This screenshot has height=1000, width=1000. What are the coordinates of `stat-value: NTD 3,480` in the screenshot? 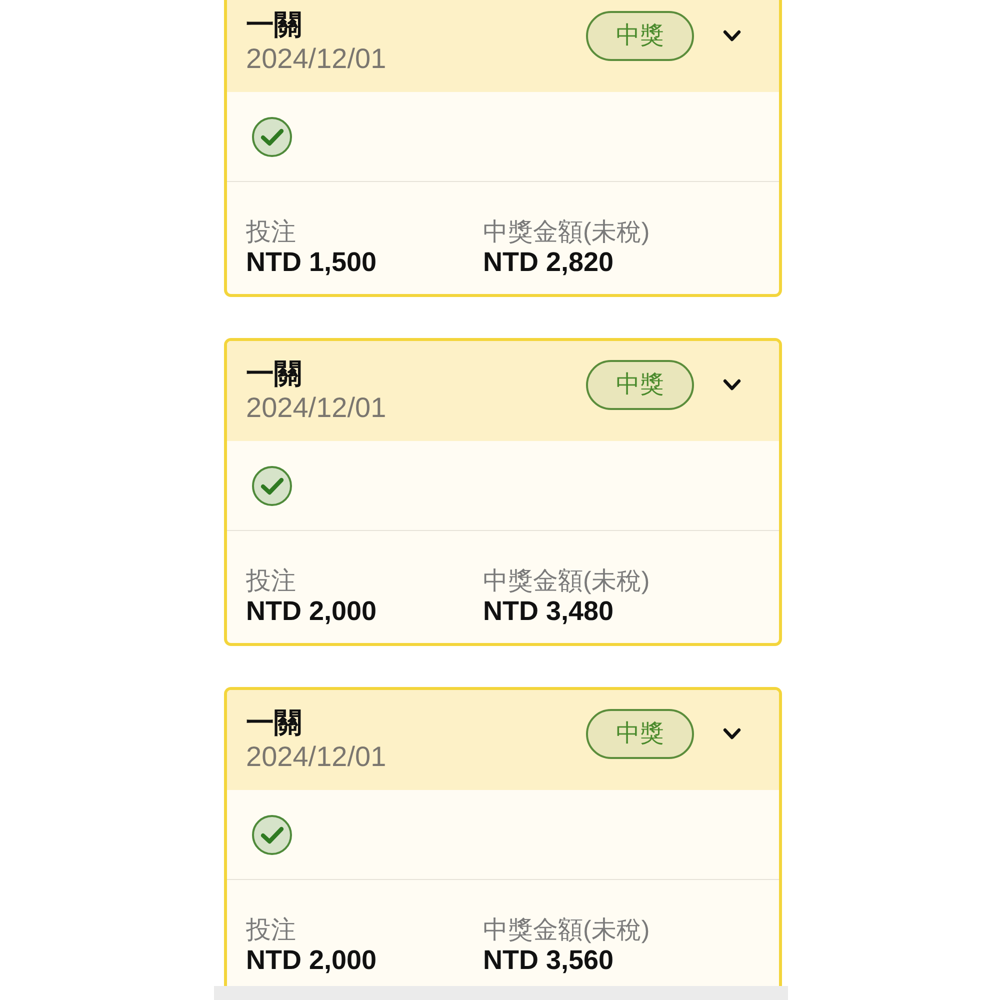 It's located at (549, 611).